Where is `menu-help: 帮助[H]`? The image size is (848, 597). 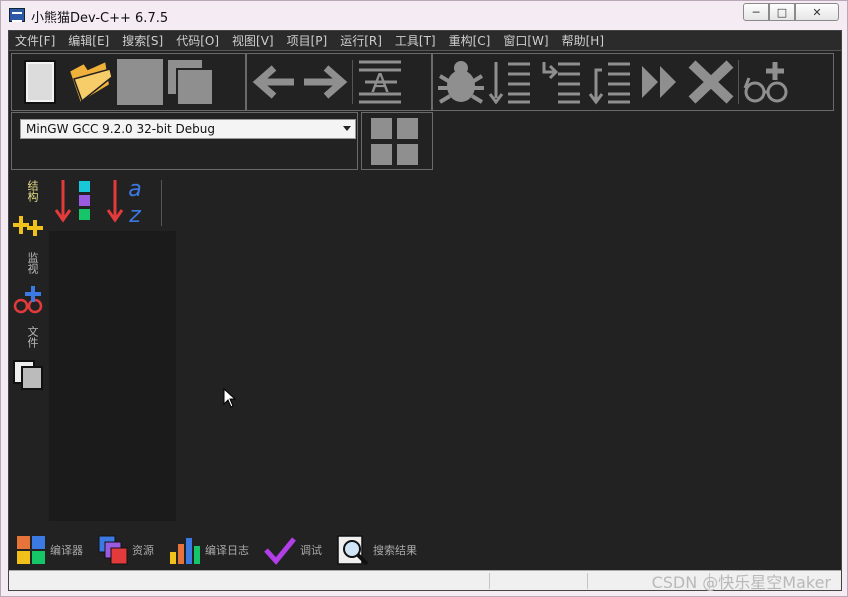 menu-help: 帮助[H] is located at coordinates (583, 40).